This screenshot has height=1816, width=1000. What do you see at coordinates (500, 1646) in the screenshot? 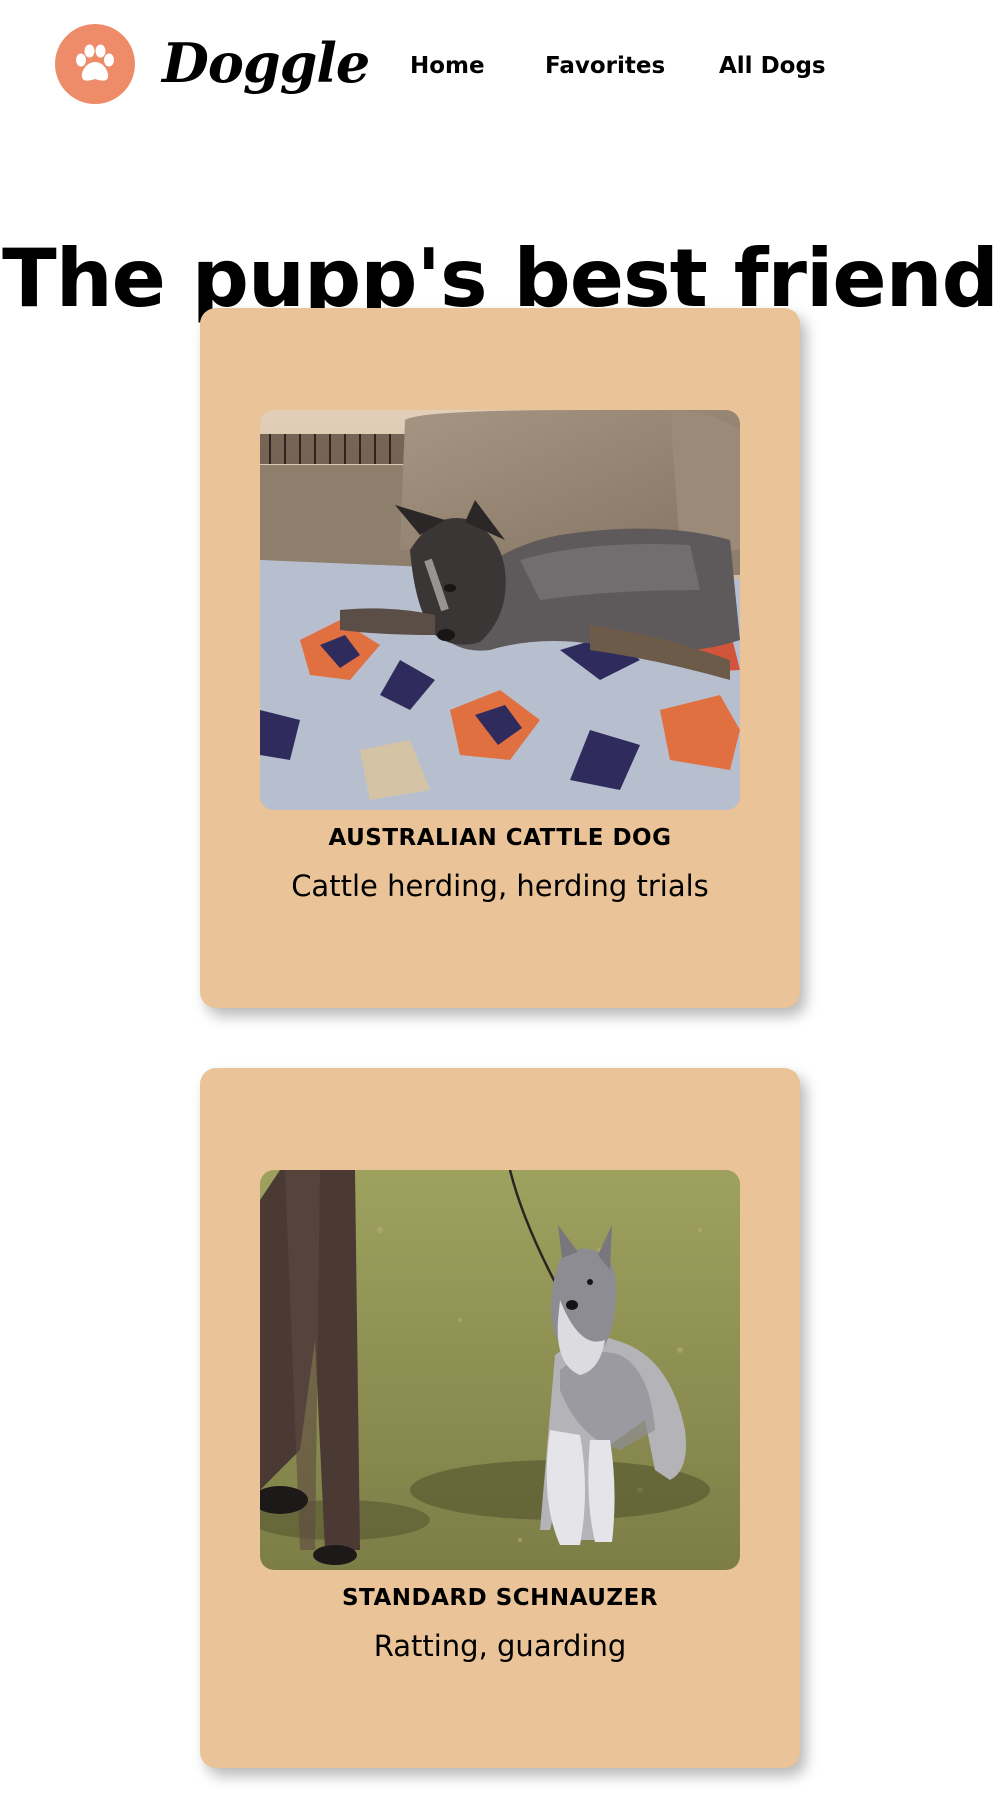
I see `bred-for: Ratting, guarding` at bounding box center [500, 1646].